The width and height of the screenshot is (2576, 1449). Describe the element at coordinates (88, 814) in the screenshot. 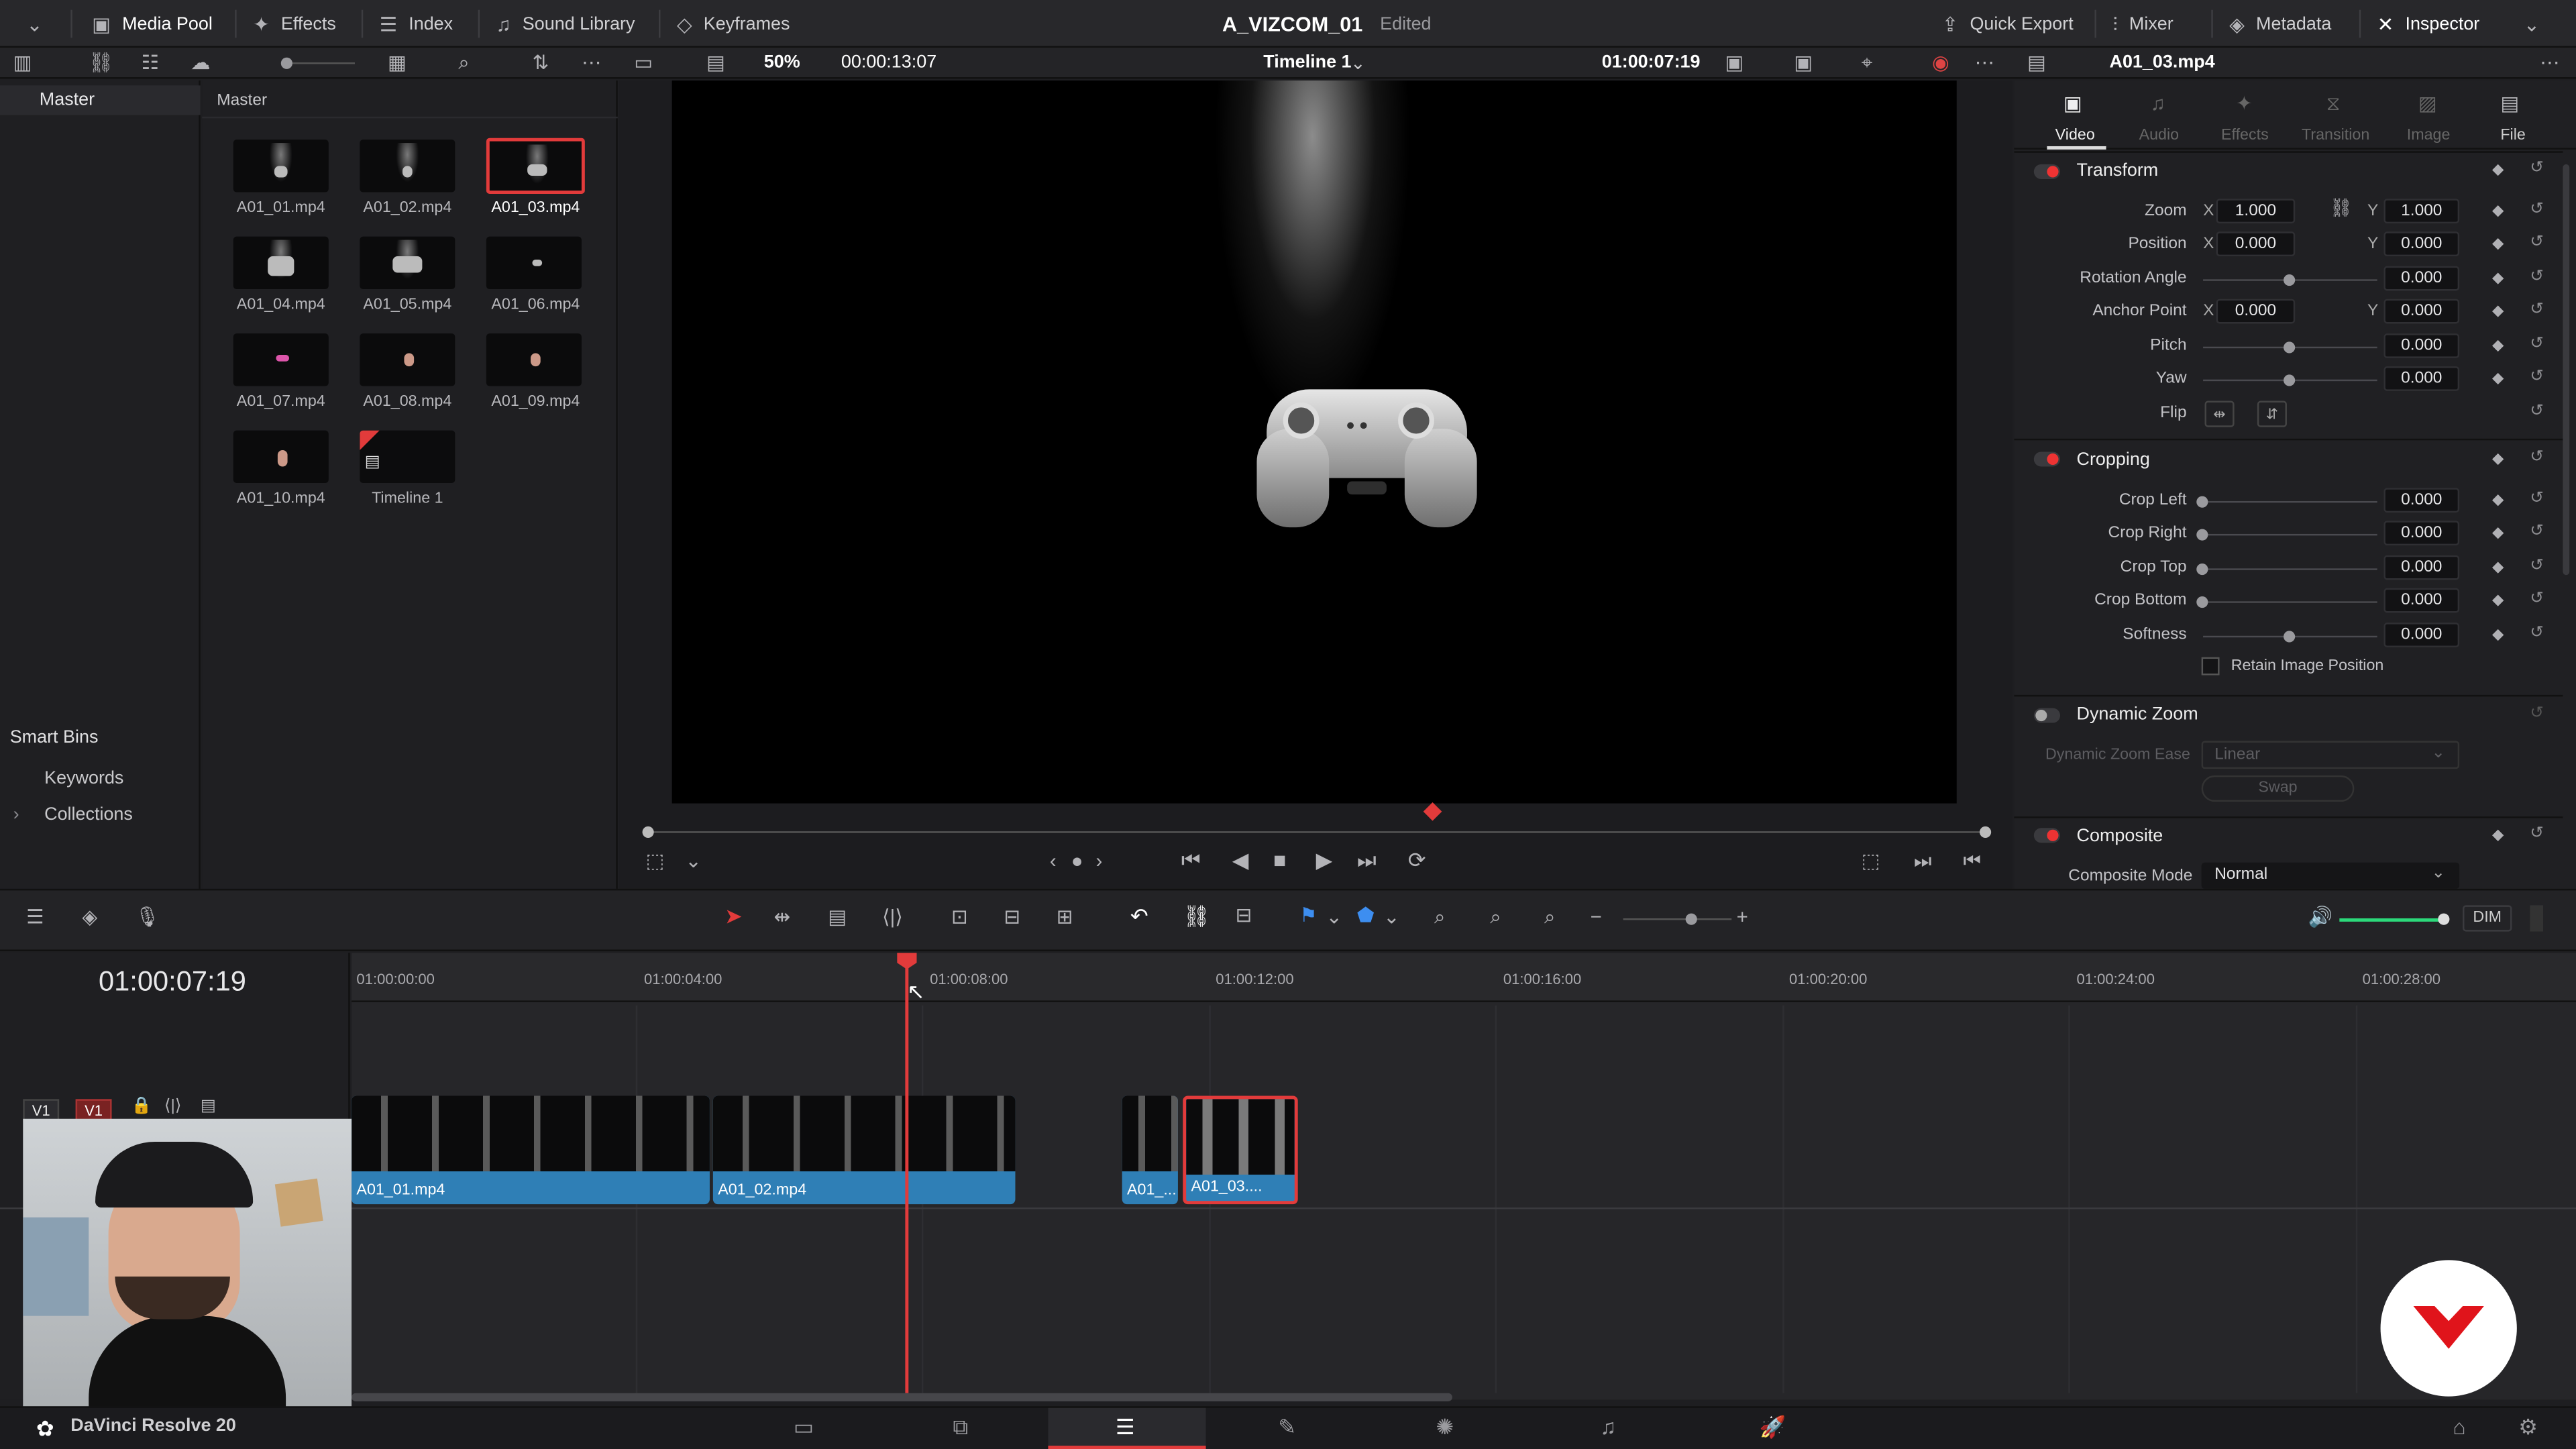

I see `smart-bin-collections: Collections` at that location.